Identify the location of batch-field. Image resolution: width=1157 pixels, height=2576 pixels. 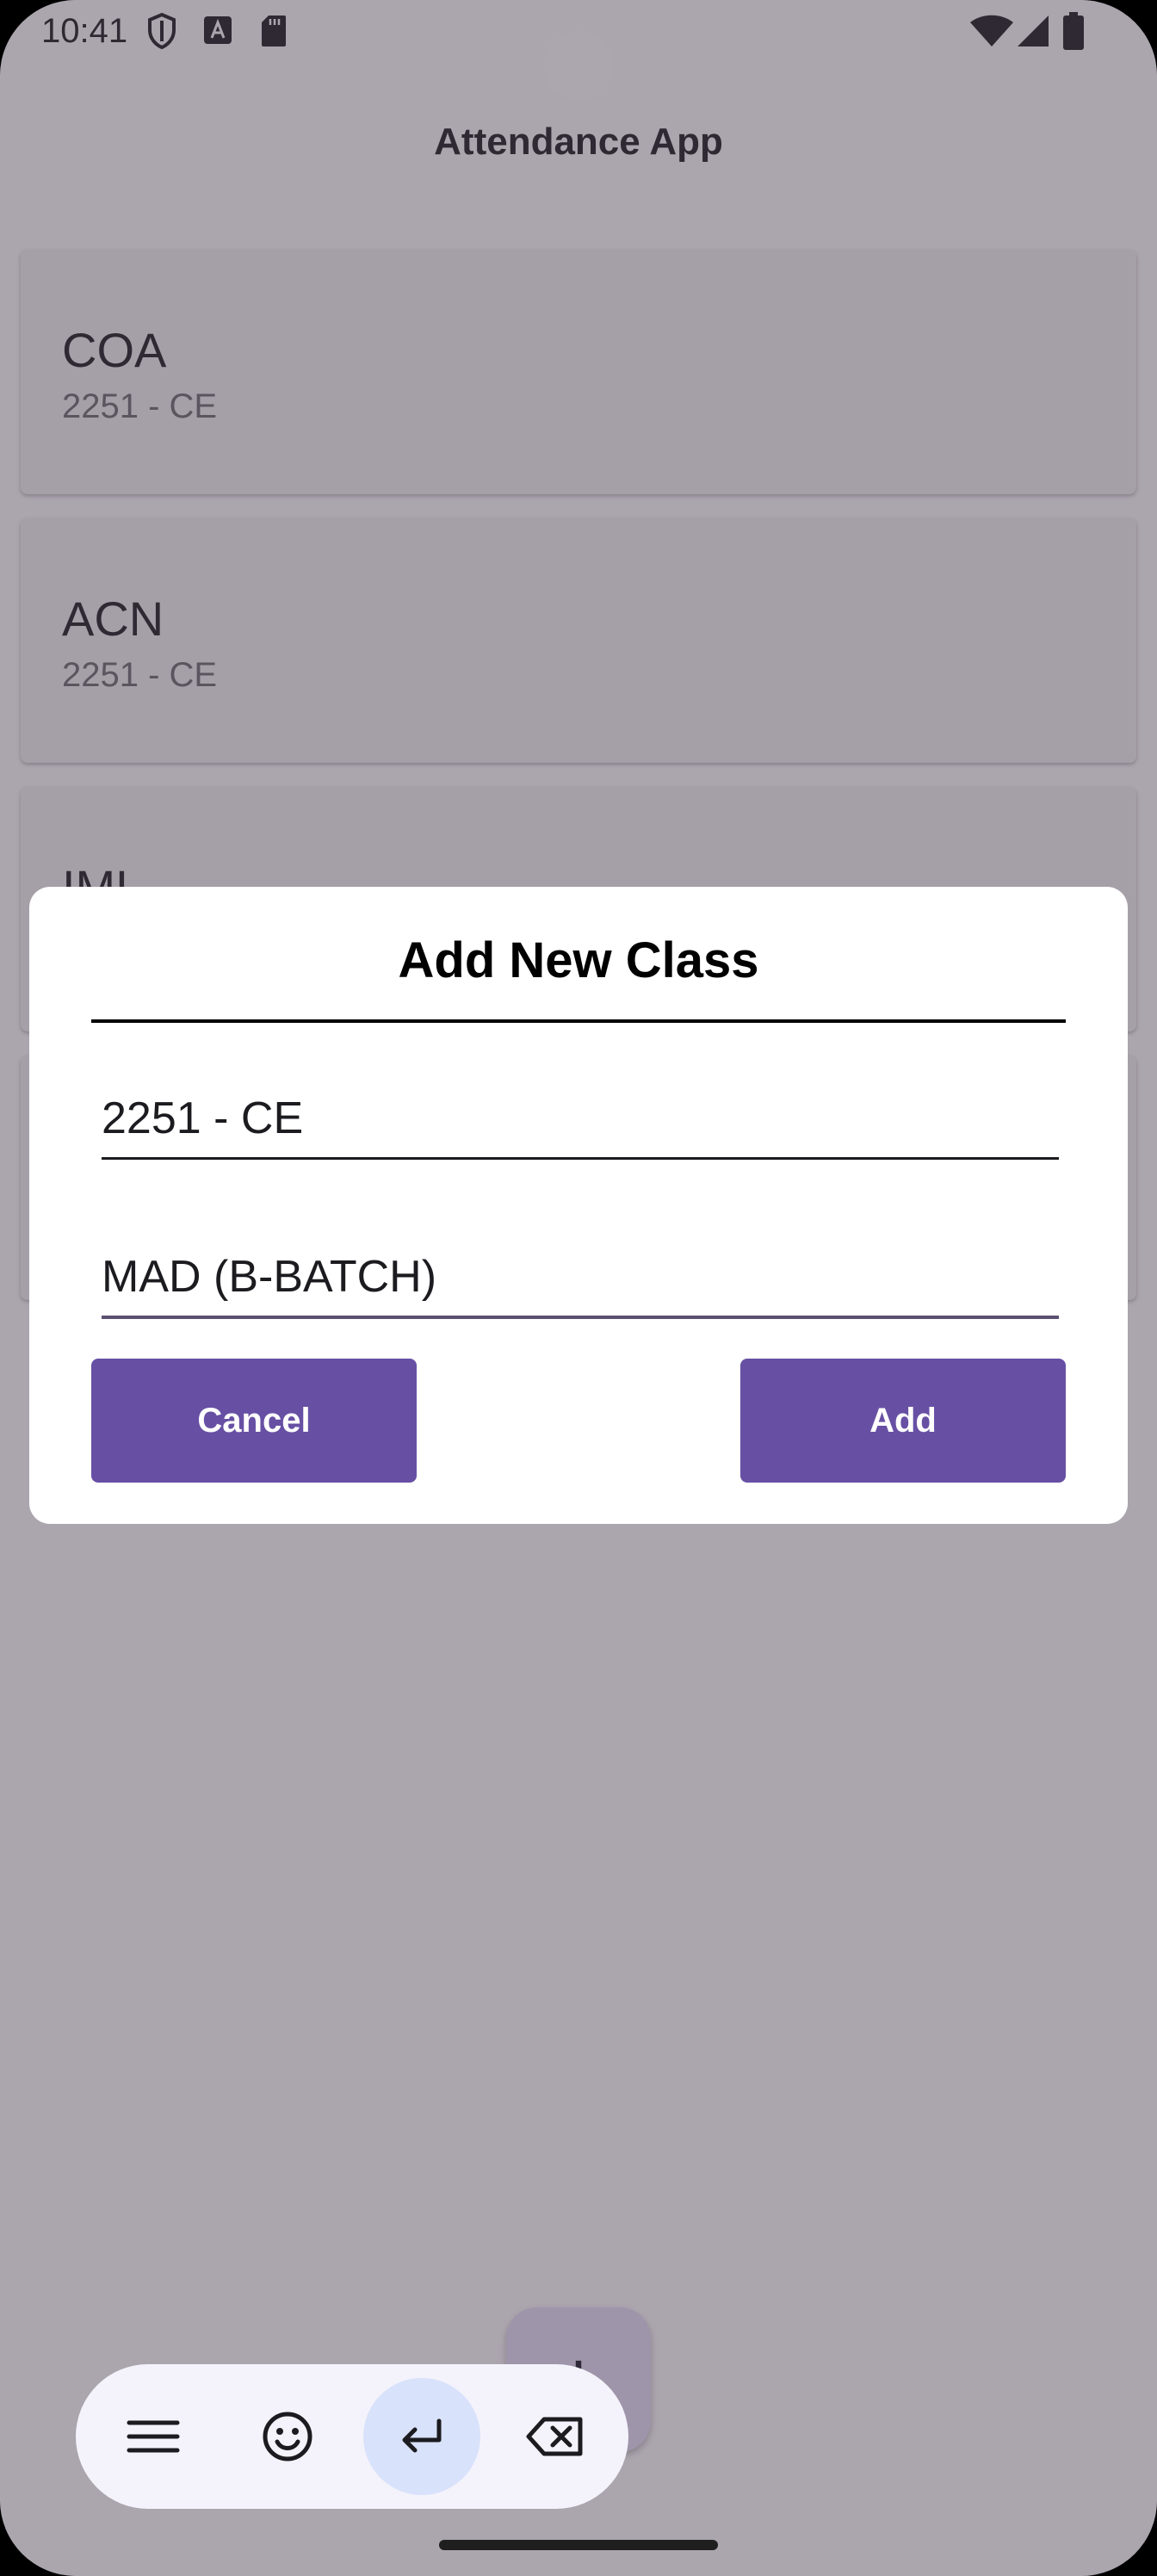
(580, 1119).